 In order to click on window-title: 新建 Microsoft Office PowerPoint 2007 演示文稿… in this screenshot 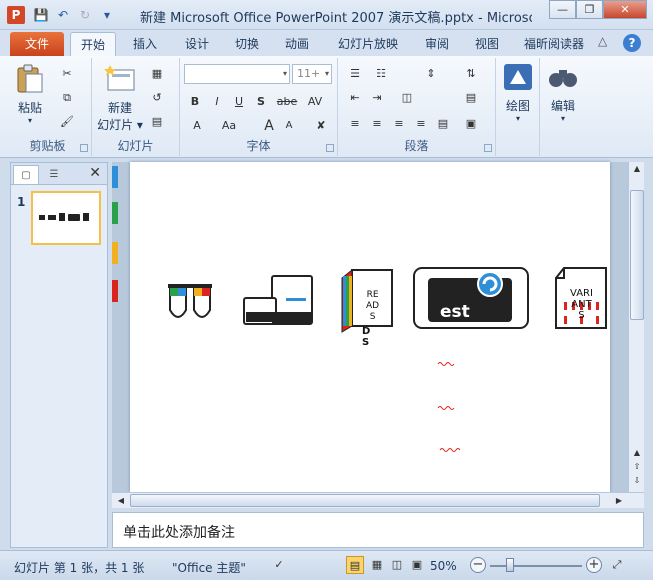, I will do `click(336, 18)`.